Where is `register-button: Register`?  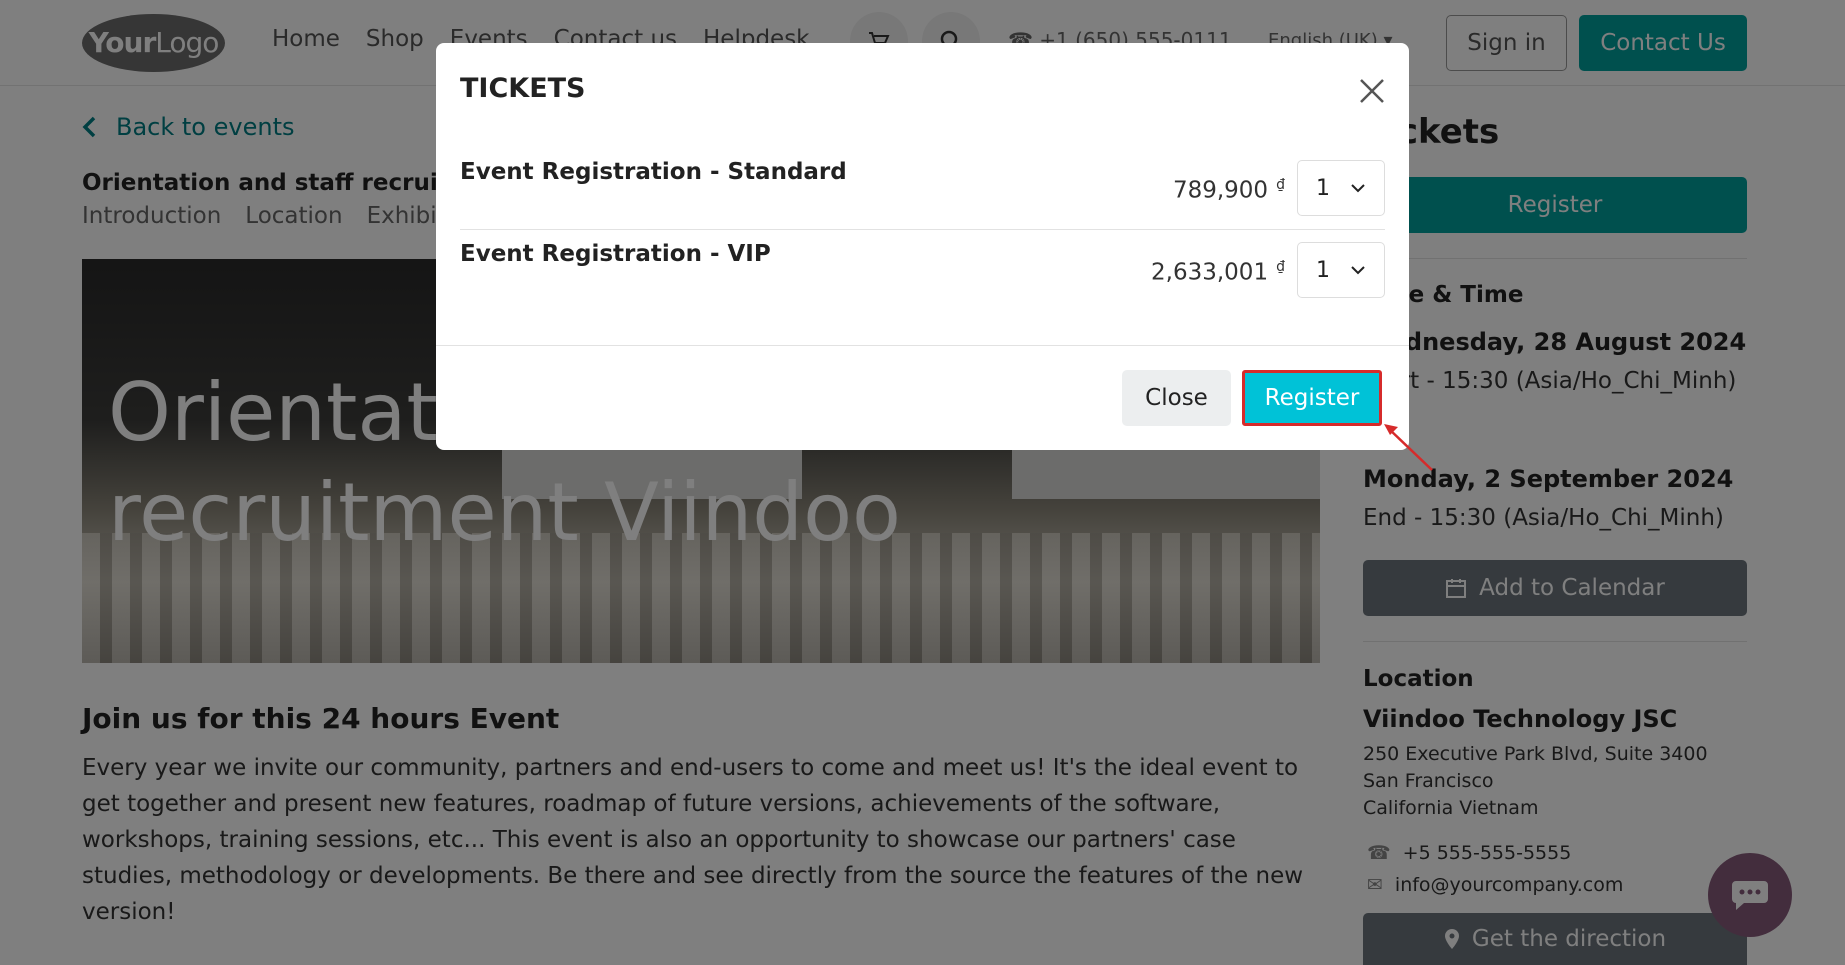
register-button: Register is located at coordinates (1312, 398).